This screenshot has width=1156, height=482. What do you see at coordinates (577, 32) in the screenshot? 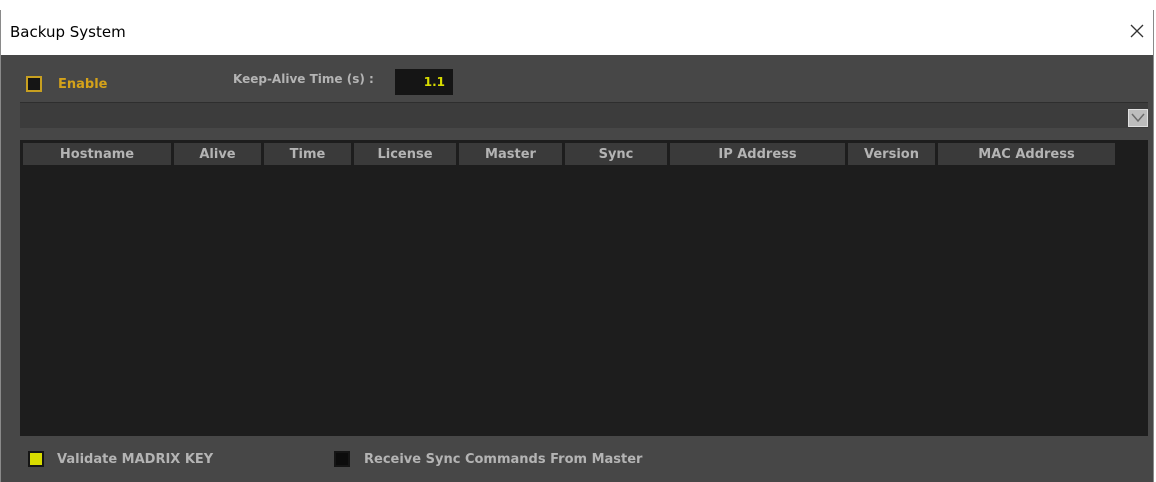
I see `title-bar: Backup System` at bounding box center [577, 32].